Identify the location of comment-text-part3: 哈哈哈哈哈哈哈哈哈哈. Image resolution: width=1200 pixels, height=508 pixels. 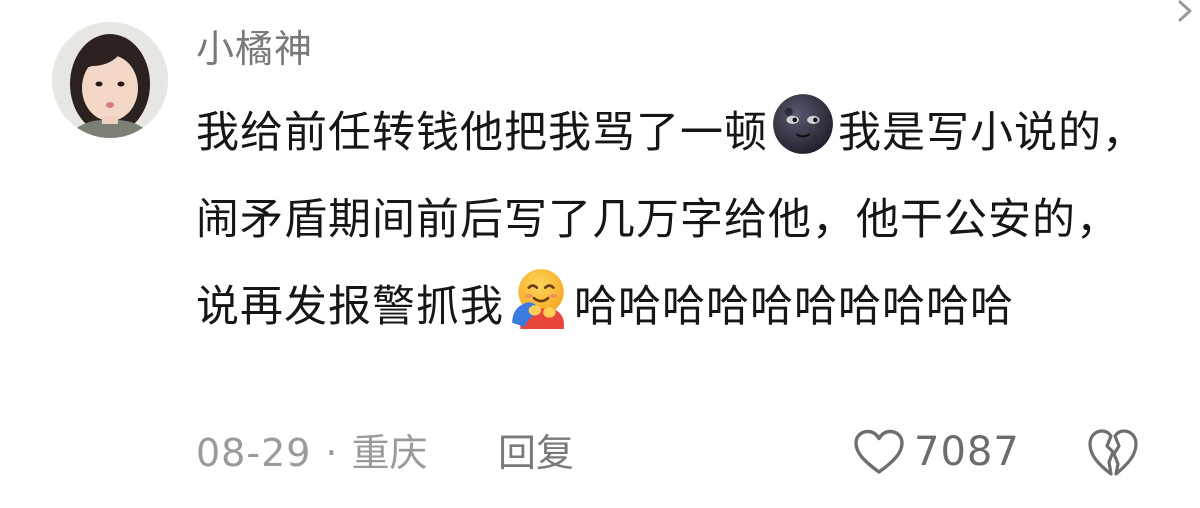
(794, 307).